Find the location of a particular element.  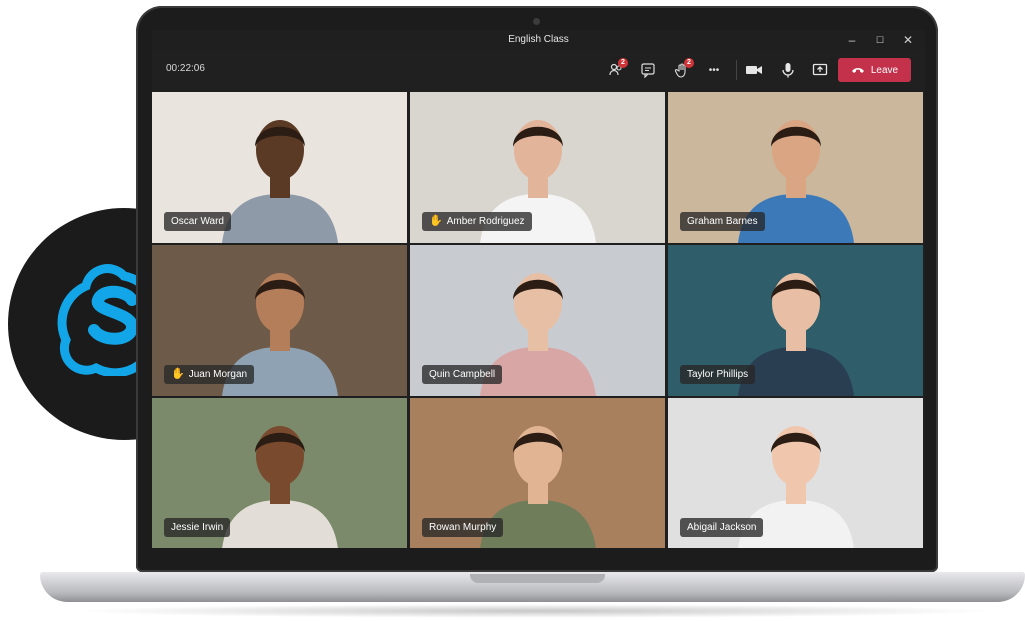

participant-name: Amber Rodriguez is located at coordinates (485, 221).